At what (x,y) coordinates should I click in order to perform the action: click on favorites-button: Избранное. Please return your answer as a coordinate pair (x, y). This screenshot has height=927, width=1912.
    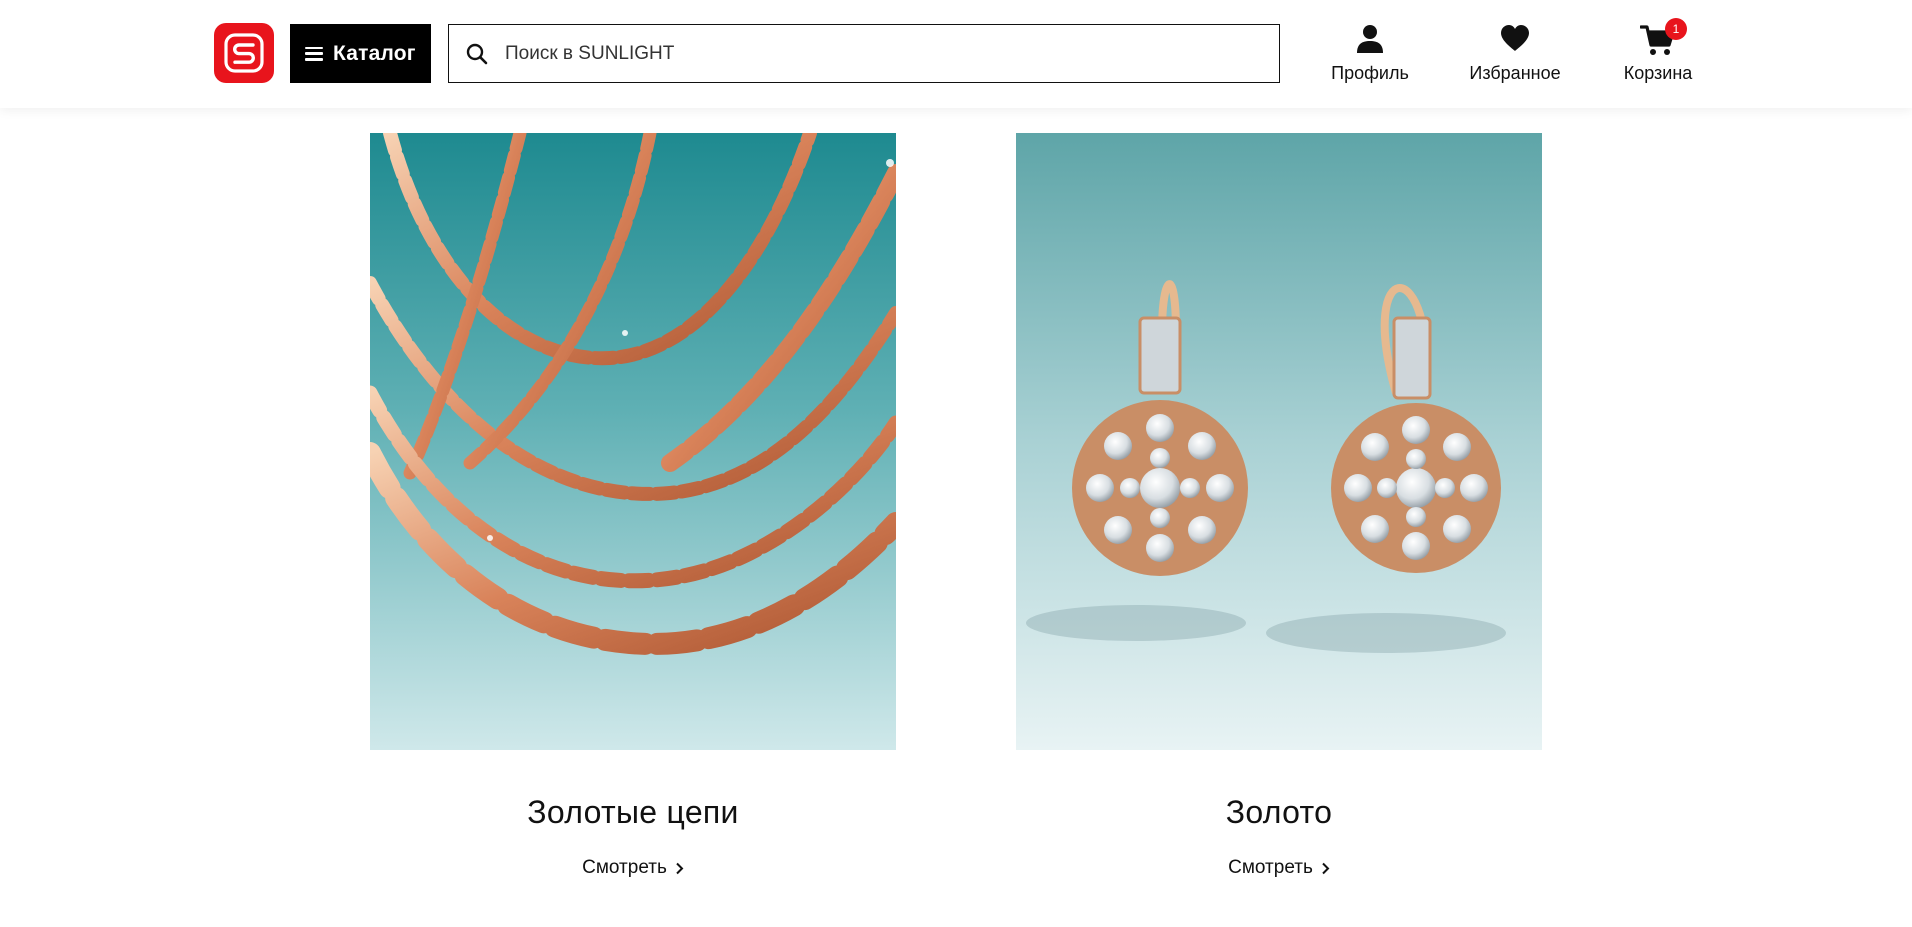
    Looking at the image, I should click on (1515, 54).